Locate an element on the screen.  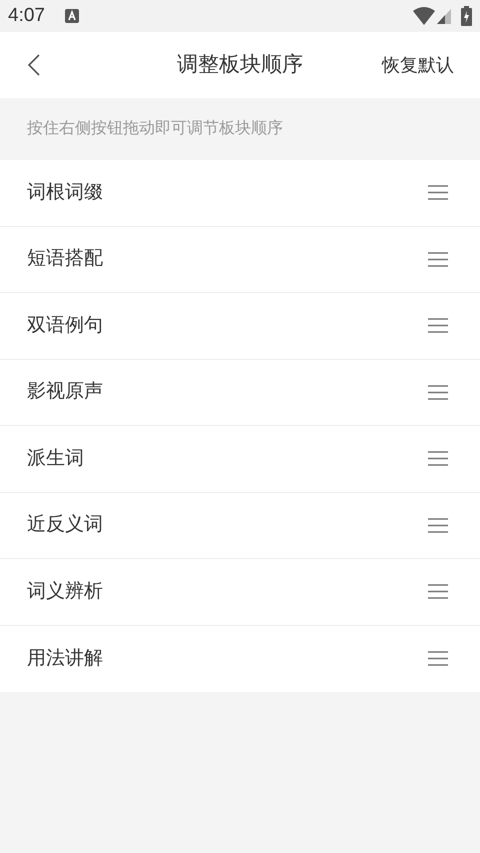
section-label: 派生词 is located at coordinates (56, 458).